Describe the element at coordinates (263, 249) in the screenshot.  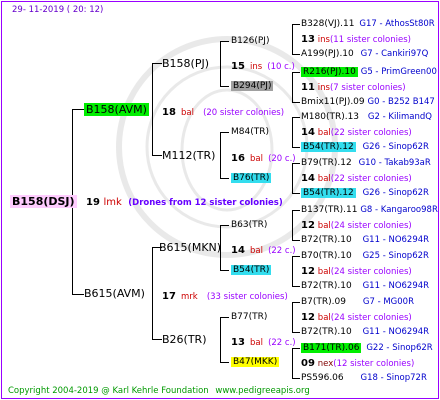
I see `gen2-b615mkn-info: 14 bal (22 c.)` at that location.